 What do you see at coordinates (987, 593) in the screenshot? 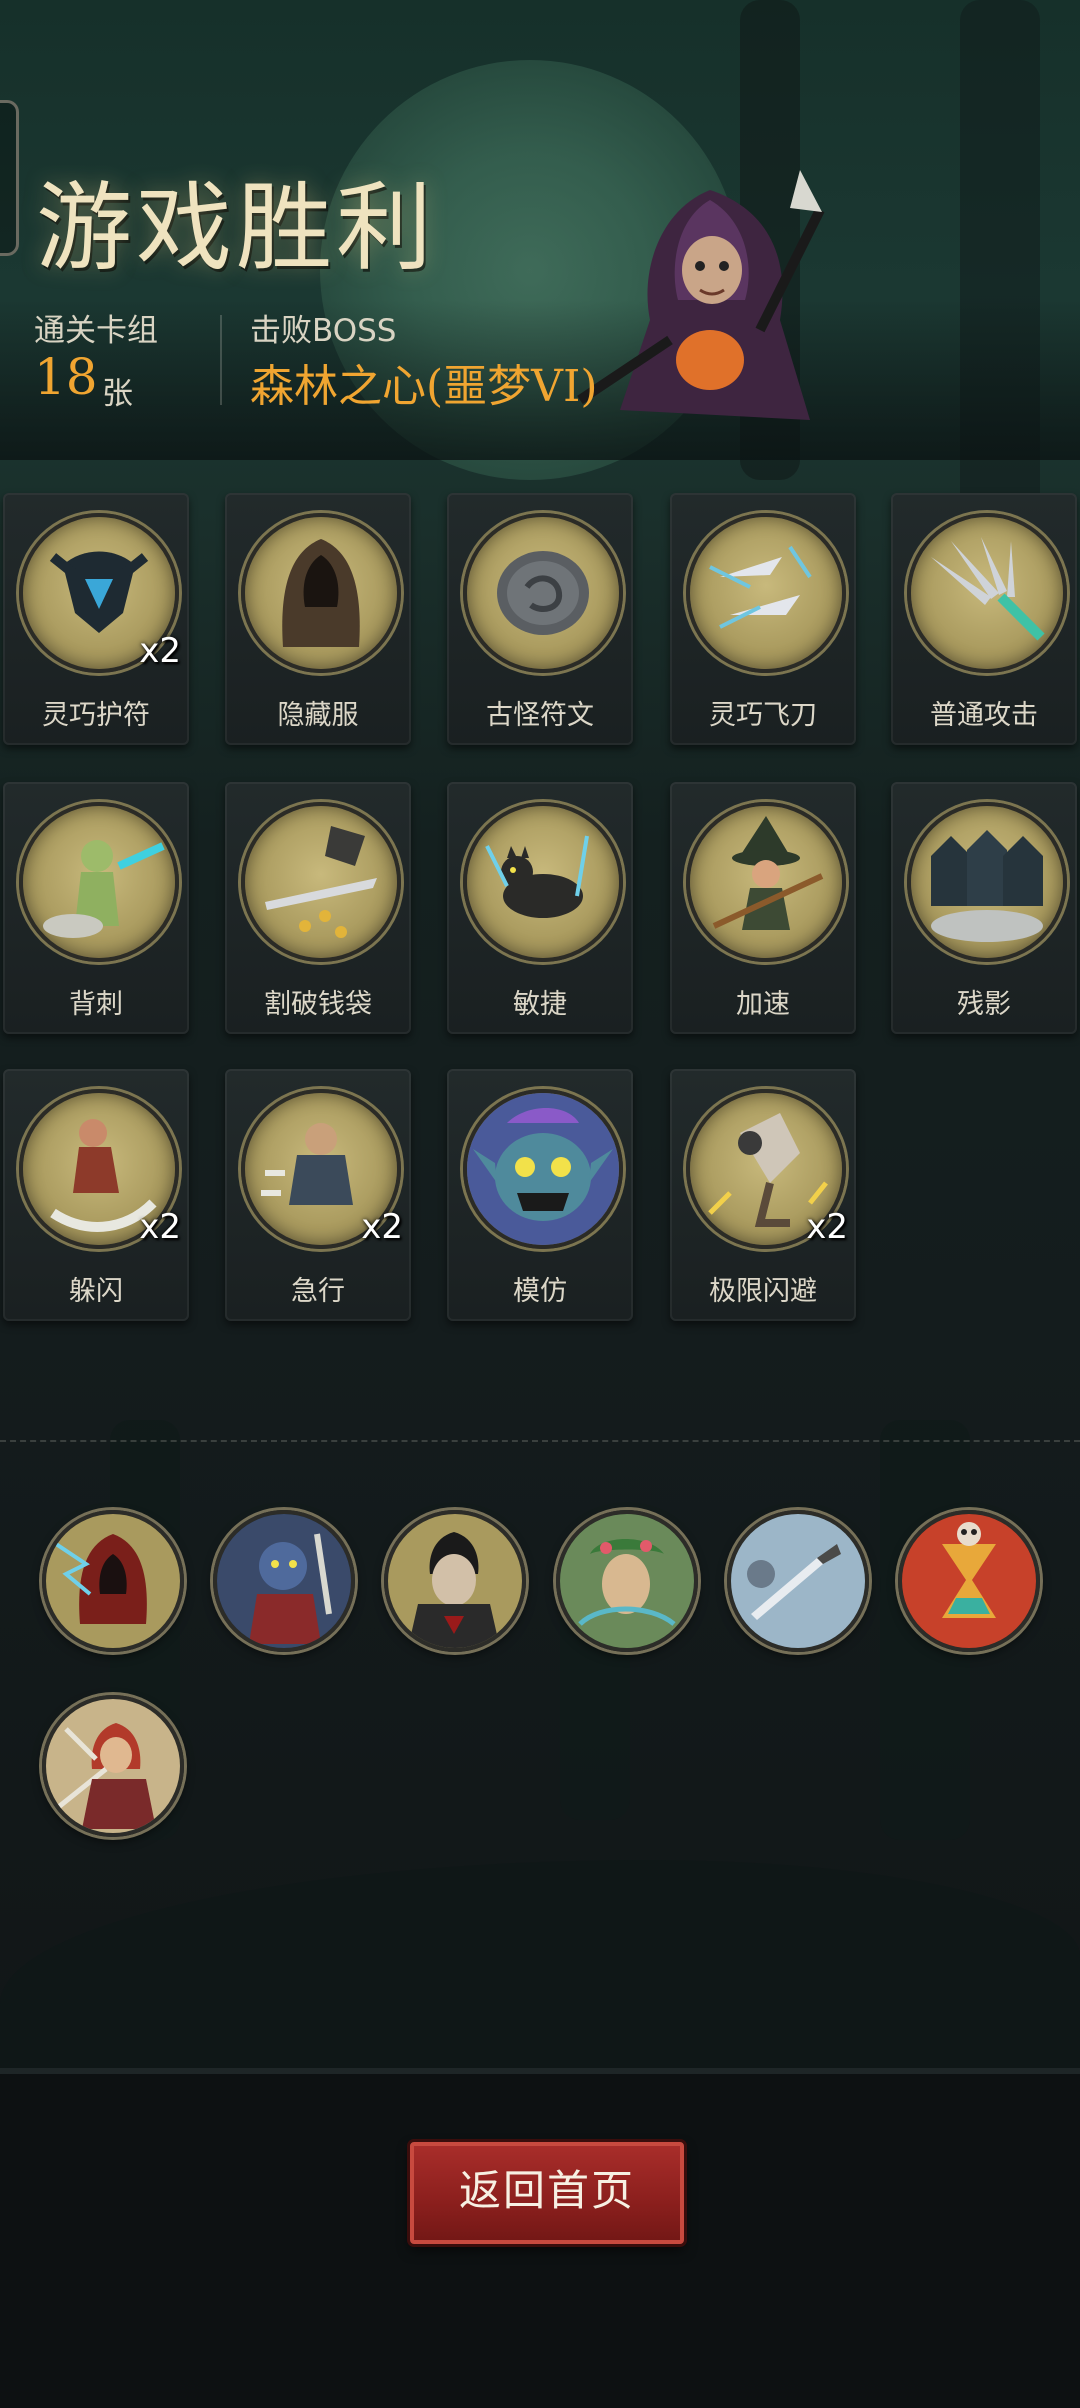
I see `daggers-icon` at bounding box center [987, 593].